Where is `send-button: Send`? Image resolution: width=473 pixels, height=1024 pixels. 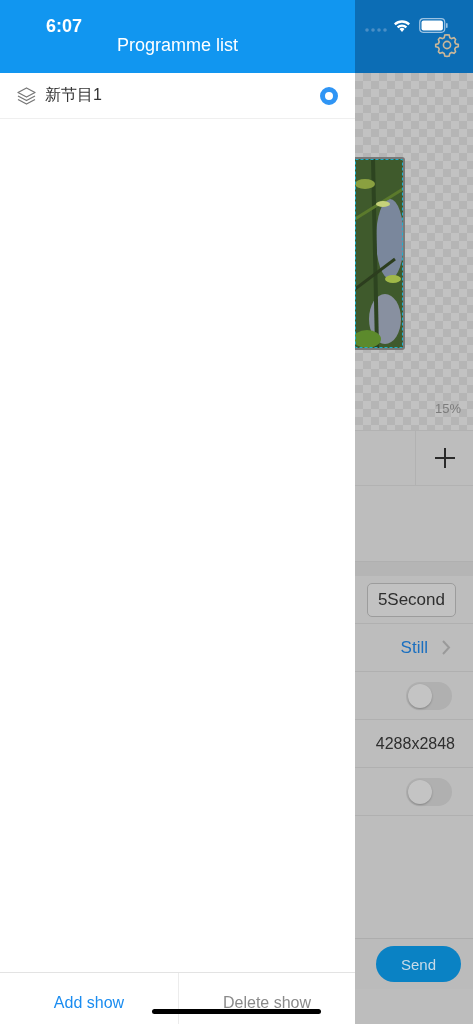 send-button: Send is located at coordinates (418, 964).